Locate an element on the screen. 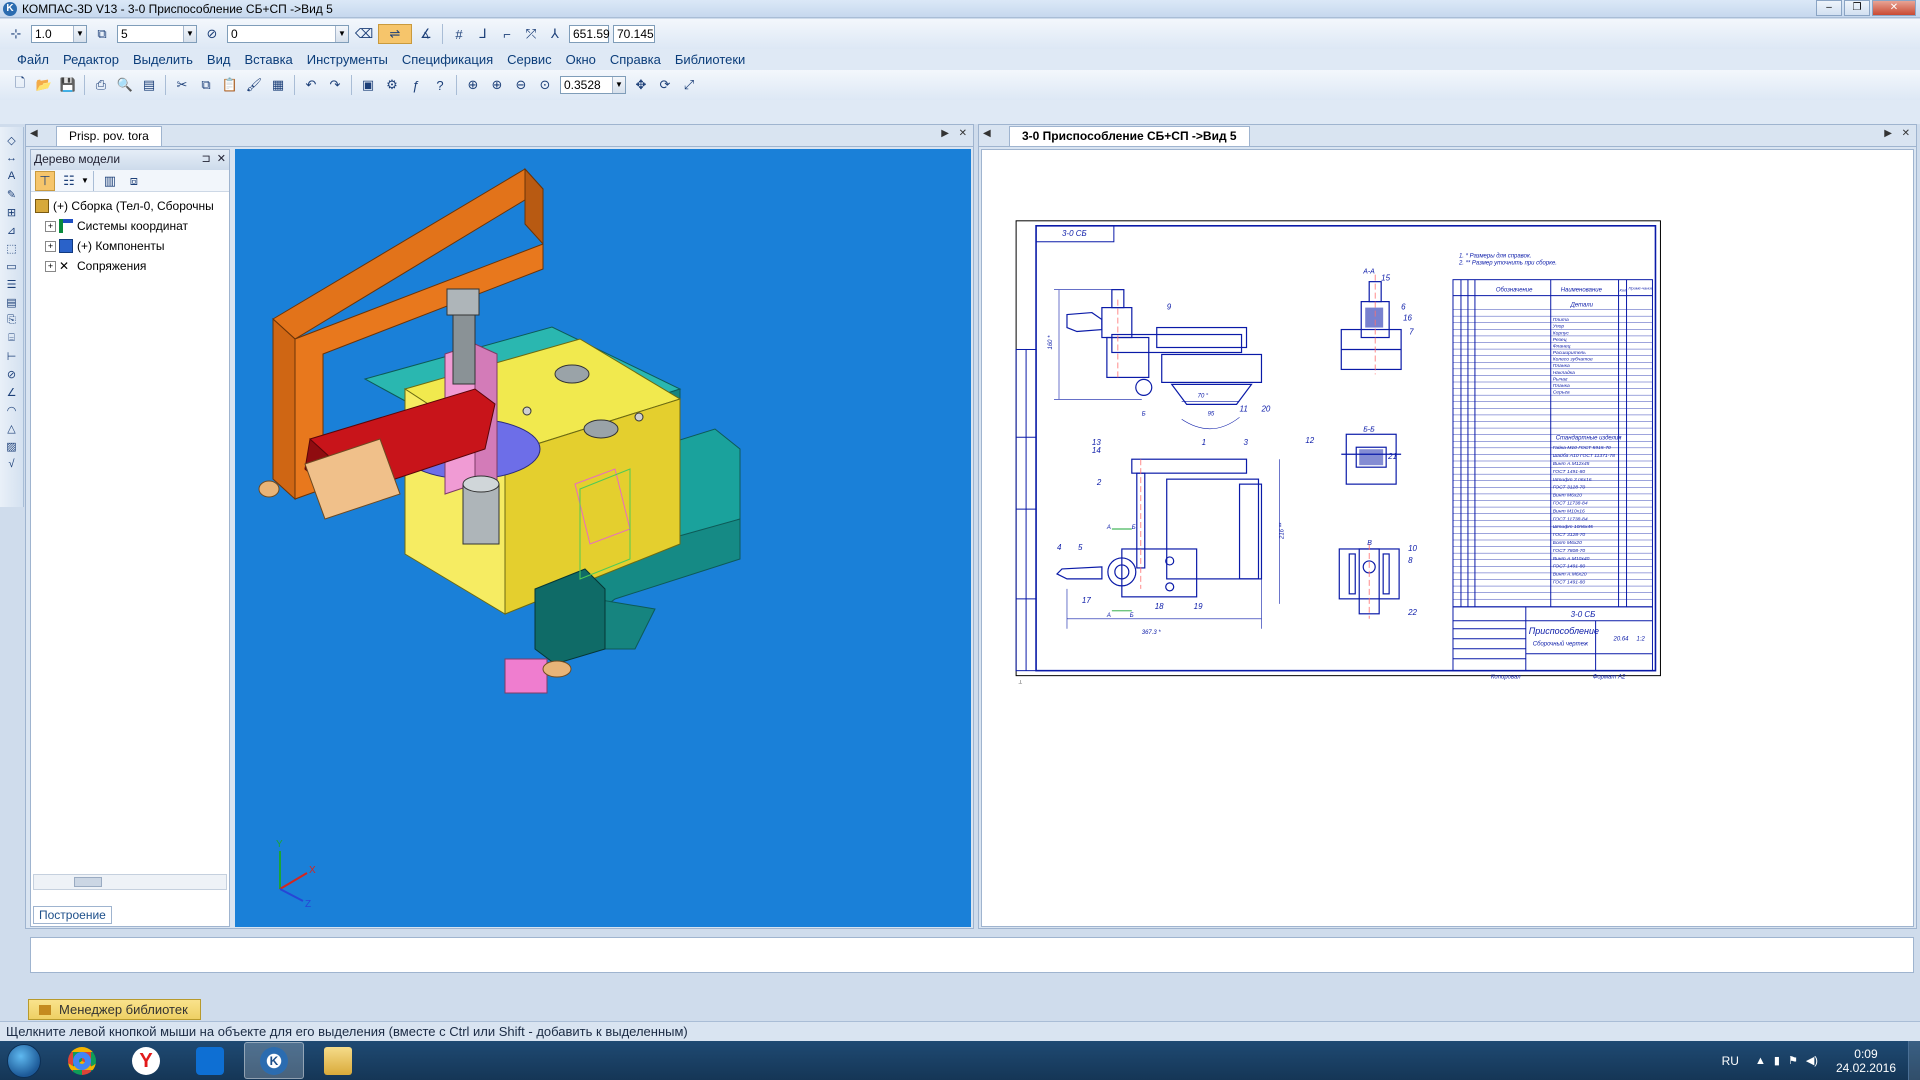 This screenshot has height=1080, width=1920. style-combo: 0 ▼ is located at coordinates (288, 34).